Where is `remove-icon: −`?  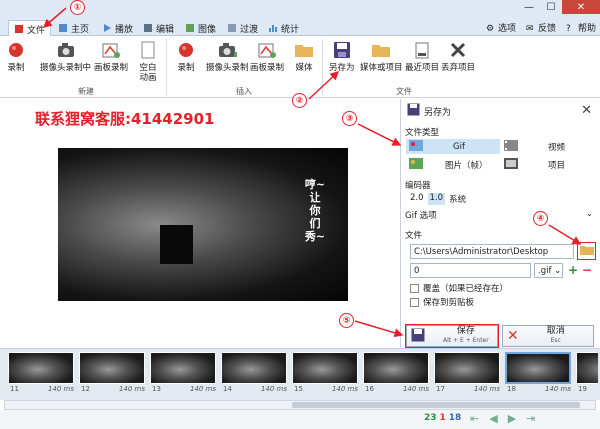 remove-icon: − is located at coordinates (587, 270).